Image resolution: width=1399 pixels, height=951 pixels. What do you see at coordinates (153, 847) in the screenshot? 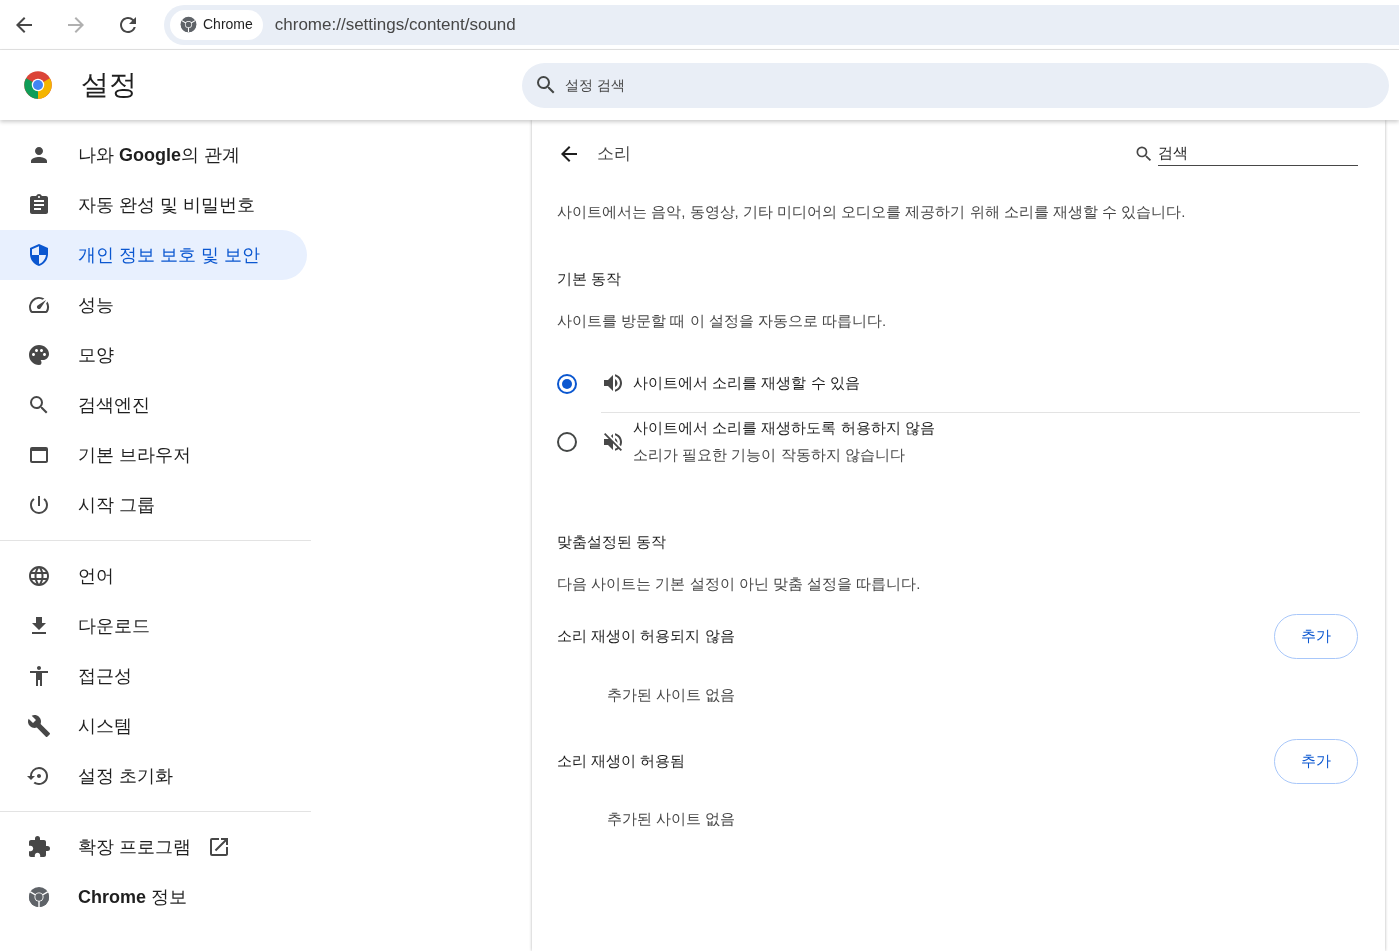
I see `sidebar-item: 확장 프로그램` at bounding box center [153, 847].